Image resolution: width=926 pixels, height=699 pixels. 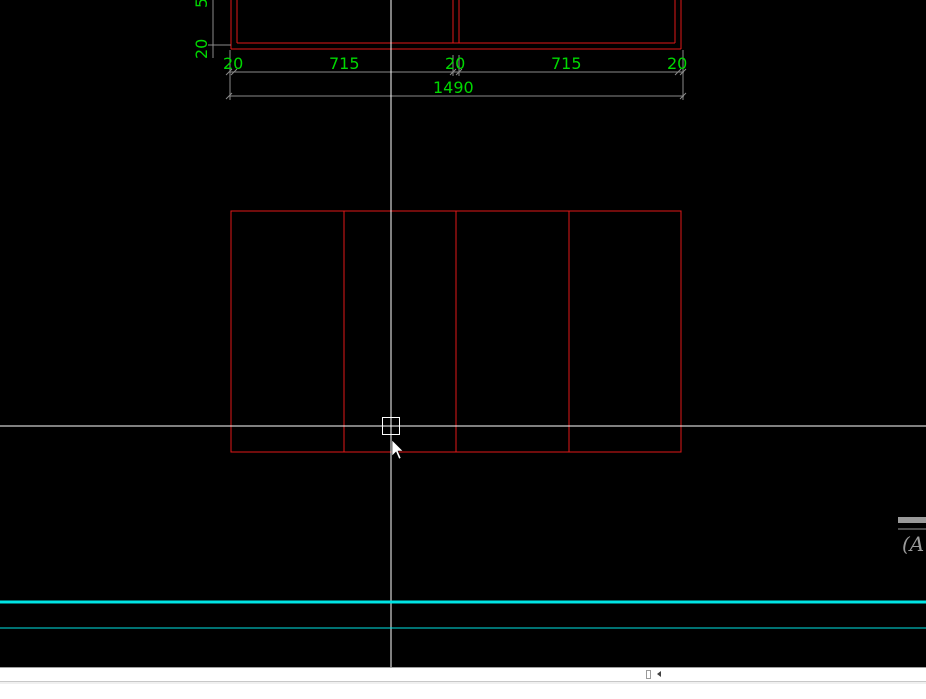 I want to click on mouse-pointer-icon, so click(x=397, y=449).